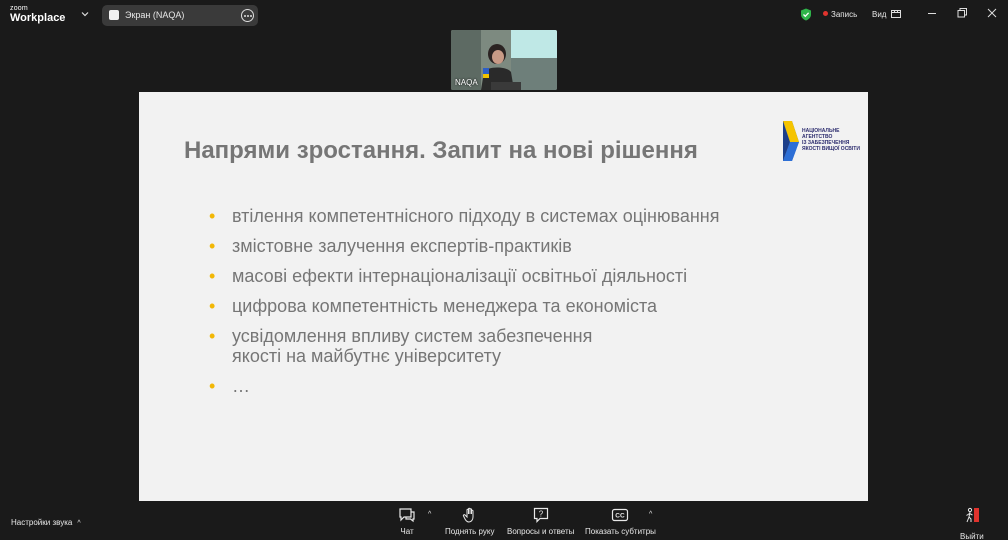 This screenshot has width=1008, height=540. What do you see at coordinates (650, 514) in the screenshot?
I see `captions-caret-icon: ^` at bounding box center [650, 514].